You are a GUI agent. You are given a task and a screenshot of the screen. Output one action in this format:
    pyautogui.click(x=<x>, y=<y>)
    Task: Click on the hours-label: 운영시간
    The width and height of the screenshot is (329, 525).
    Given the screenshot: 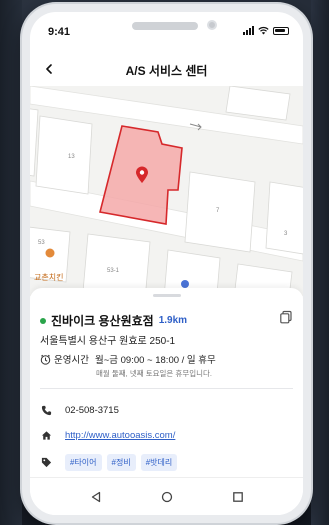 What is the action you would take?
    pyautogui.click(x=71, y=360)
    